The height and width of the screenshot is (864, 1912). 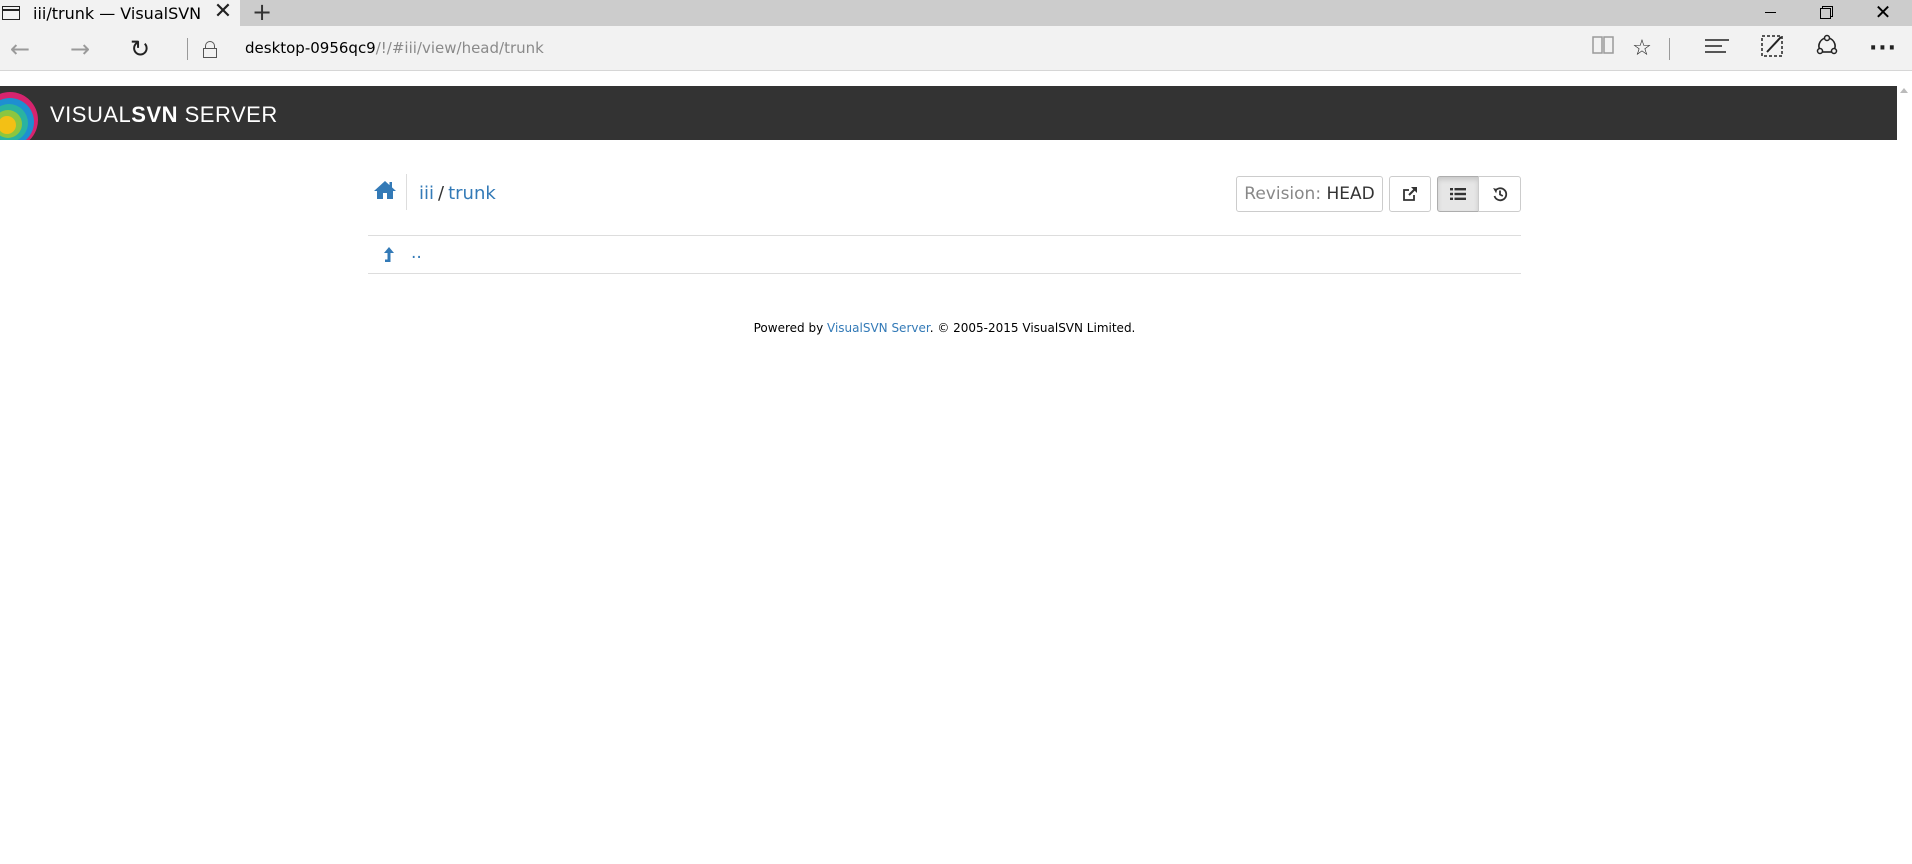 What do you see at coordinates (210, 49) in the screenshot?
I see `lock-icon` at bounding box center [210, 49].